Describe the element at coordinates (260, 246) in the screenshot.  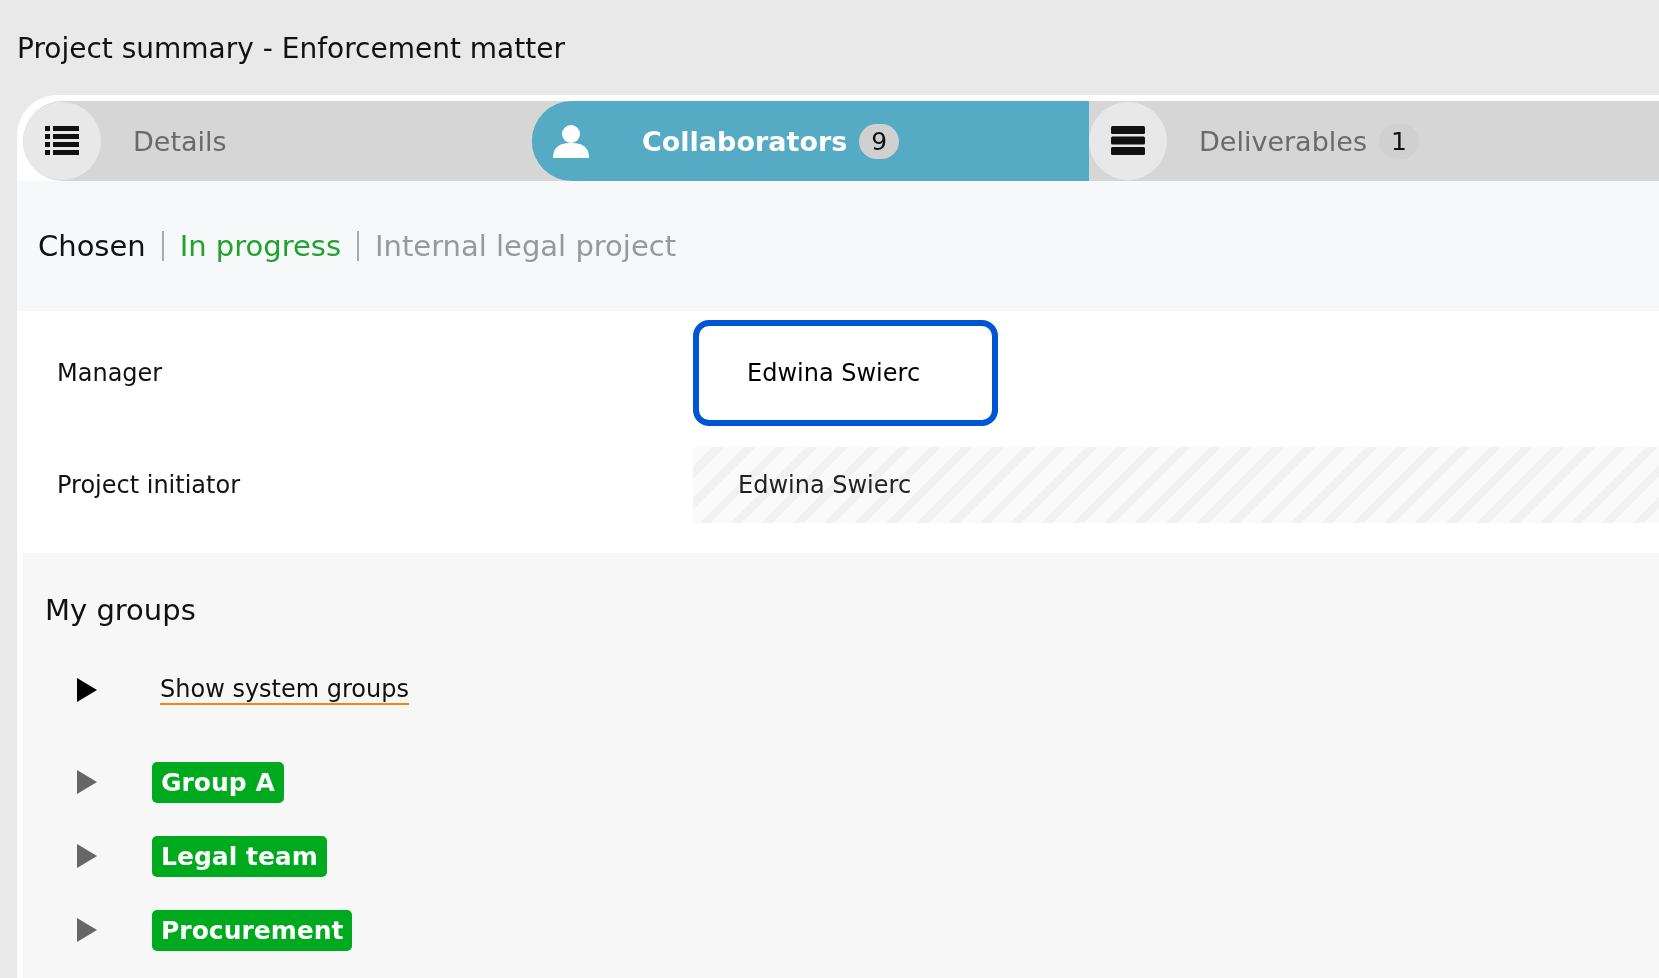
I see `status-text: In progress` at that location.